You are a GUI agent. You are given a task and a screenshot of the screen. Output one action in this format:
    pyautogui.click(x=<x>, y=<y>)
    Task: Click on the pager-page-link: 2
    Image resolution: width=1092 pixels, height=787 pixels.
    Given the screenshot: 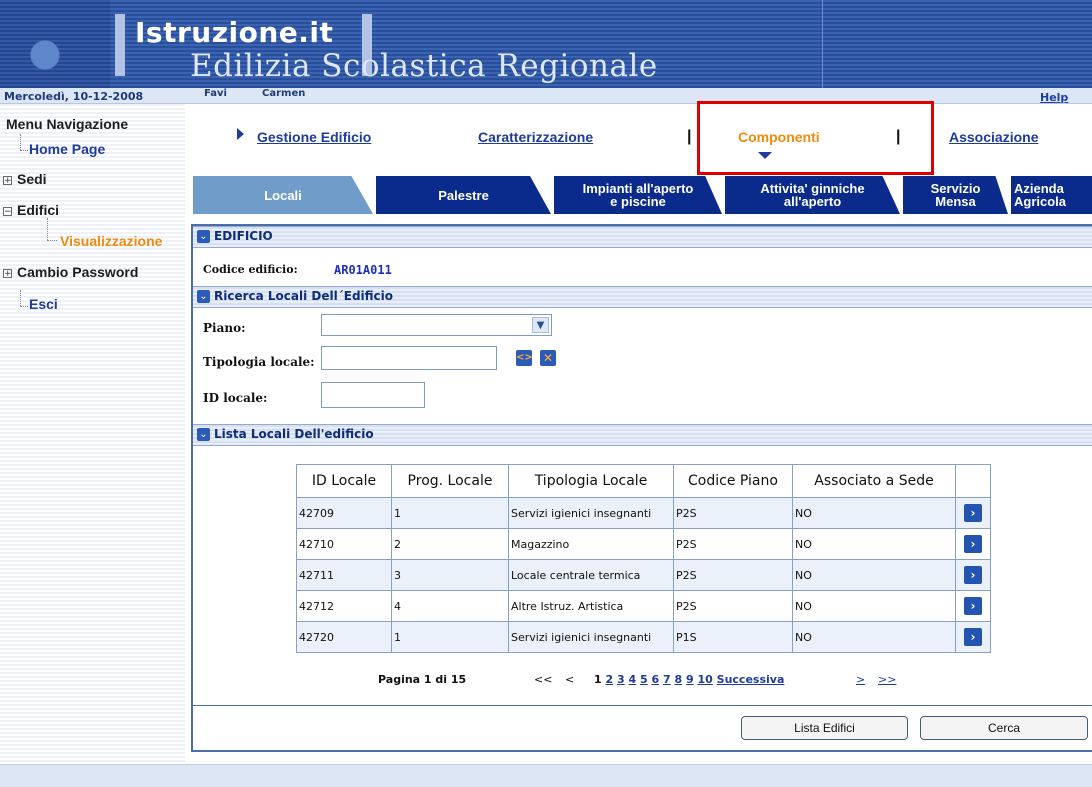 What is the action you would take?
    pyautogui.click(x=610, y=679)
    